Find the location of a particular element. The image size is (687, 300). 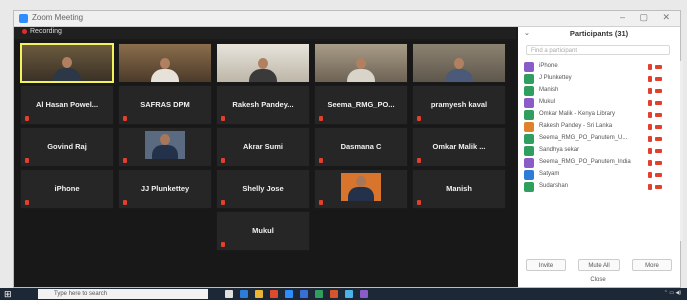

excel-icon is located at coordinates (319, 294).